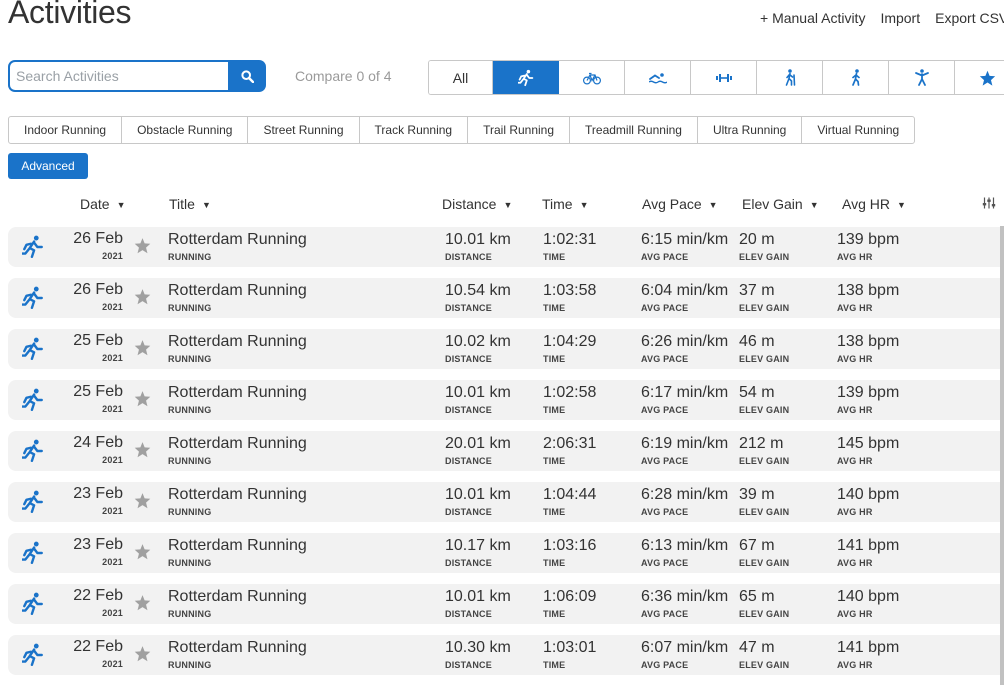 The height and width of the screenshot is (686, 1004). Describe the element at coordinates (304, 130) in the screenshot. I see `subtype-street-running: Street Running` at that location.